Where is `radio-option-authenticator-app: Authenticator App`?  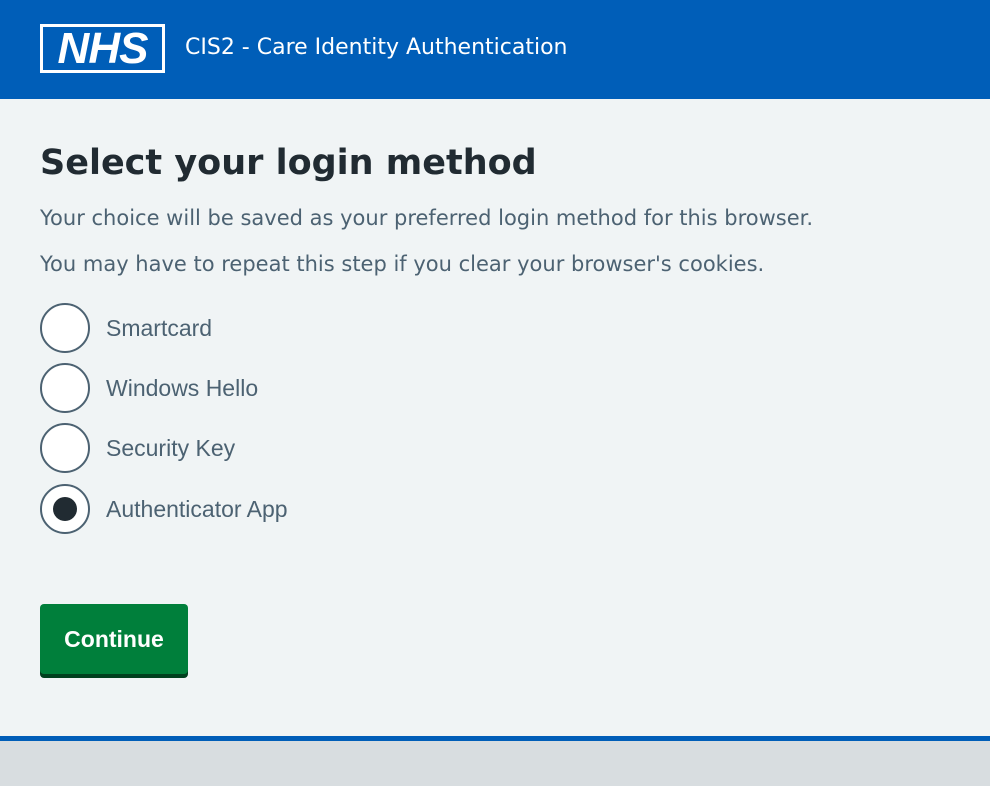 radio-option-authenticator-app: Authenticator App is located at coordinates (240, 509).